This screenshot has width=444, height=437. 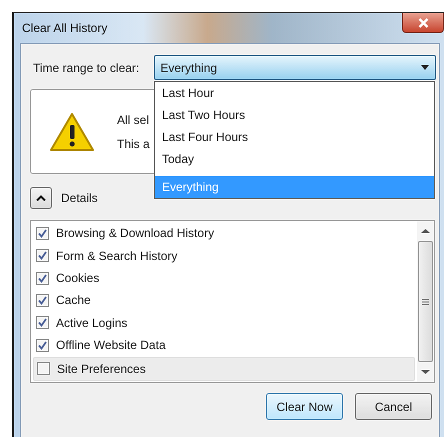 I want to click on list-item: Browsing & Download History, so click(x=224, y=233).